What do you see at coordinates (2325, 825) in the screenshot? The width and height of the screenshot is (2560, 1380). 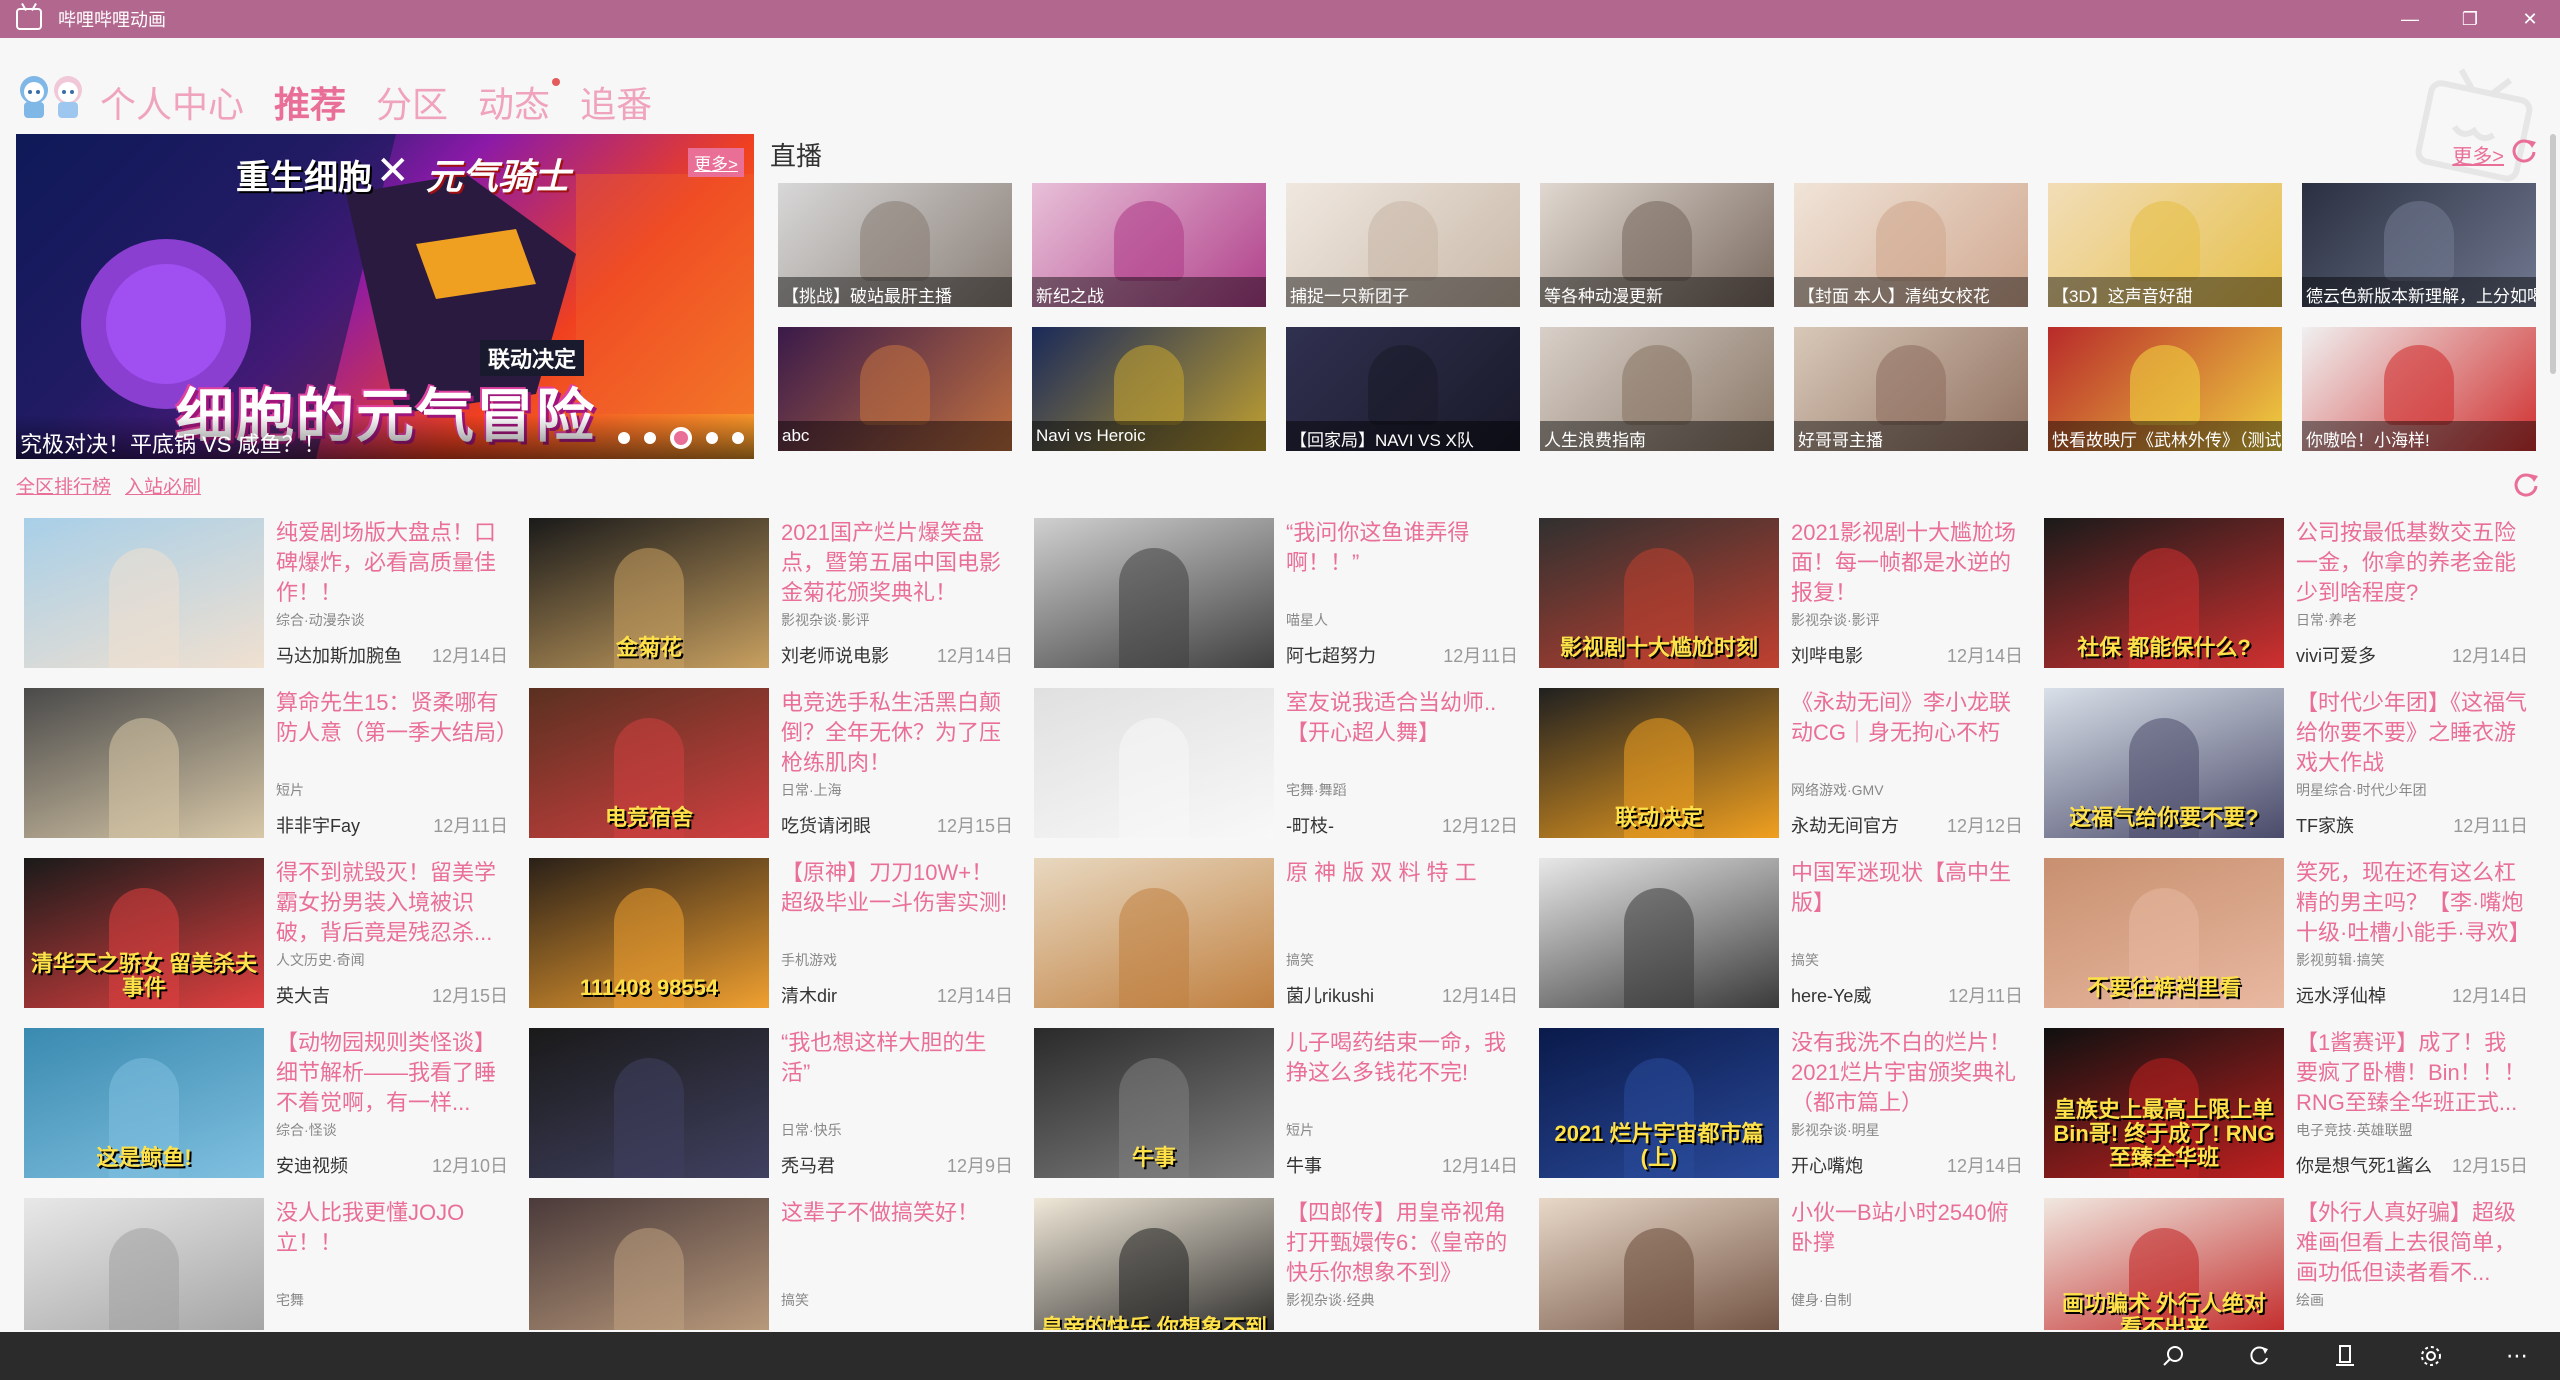 I see `uploader-name: TF家族` at bounding box center [2325, 825].